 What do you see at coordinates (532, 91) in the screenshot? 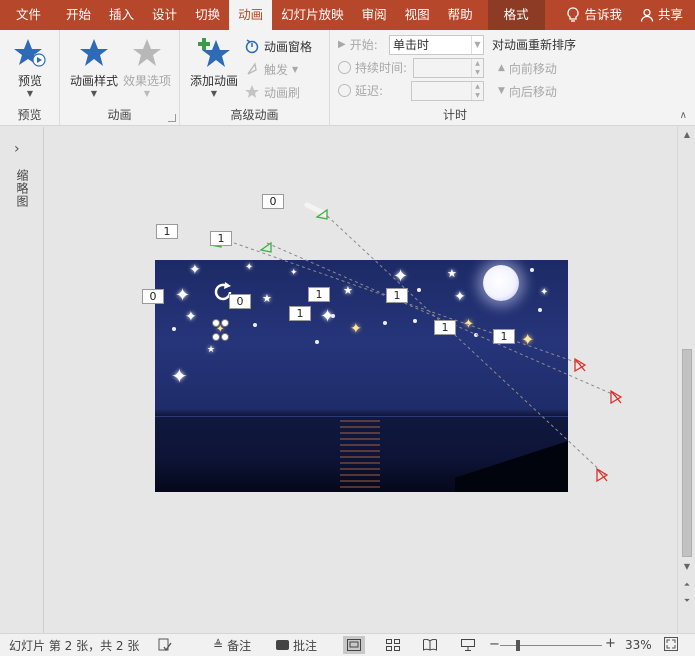
I see `move-later-label: 向后移动` at bounding box center [532, 91].